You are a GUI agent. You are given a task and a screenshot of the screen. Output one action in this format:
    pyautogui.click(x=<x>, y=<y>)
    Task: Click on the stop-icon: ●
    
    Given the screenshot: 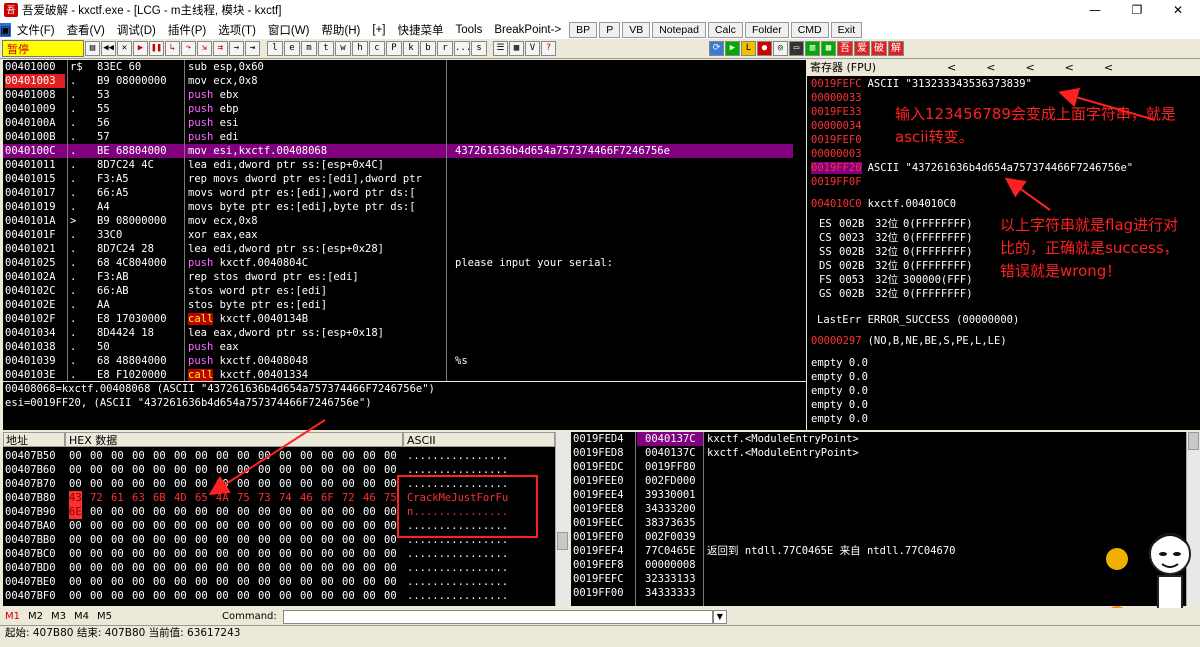 What is the action you would take?
    pyautogui.click(x=764, y=48)
    